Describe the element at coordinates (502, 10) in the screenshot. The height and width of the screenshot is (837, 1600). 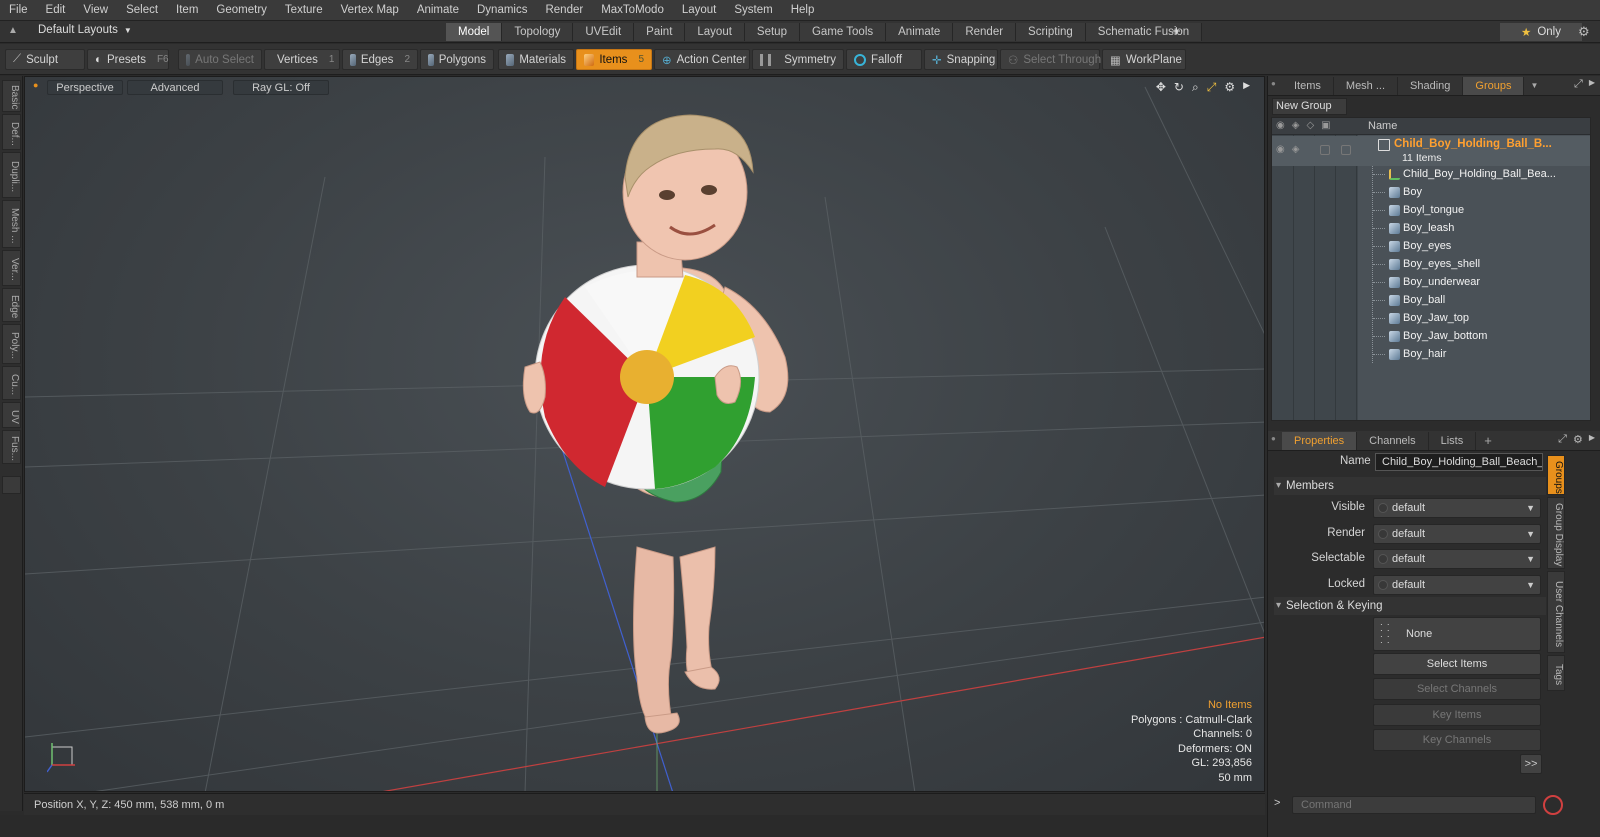
I see `menu-dynamics: Dynamics` at that location.